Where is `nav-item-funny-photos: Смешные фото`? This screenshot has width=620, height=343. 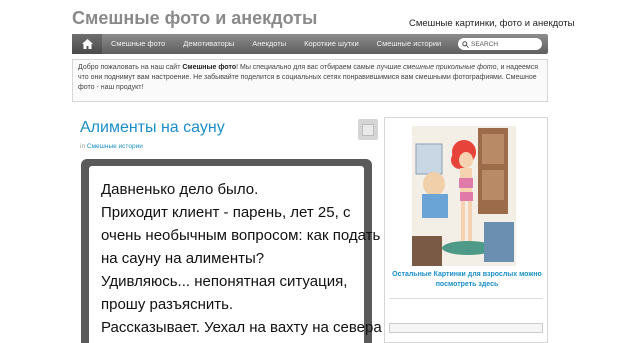
nav-item-funny-photos: Смешные фото is located at coordinates (138, 44).